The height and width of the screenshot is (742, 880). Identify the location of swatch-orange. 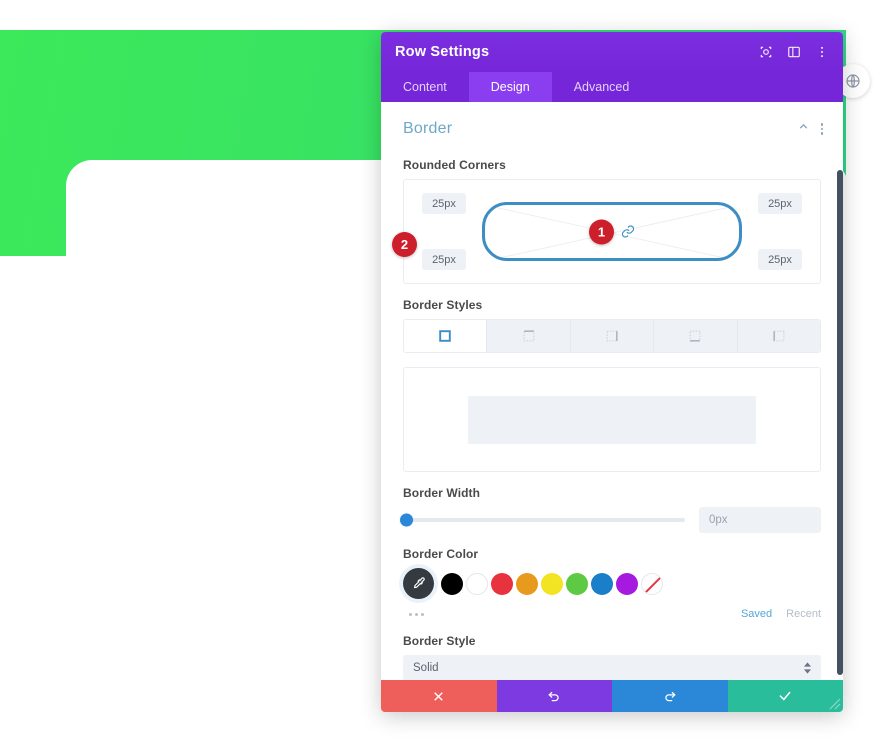
(527, 583).